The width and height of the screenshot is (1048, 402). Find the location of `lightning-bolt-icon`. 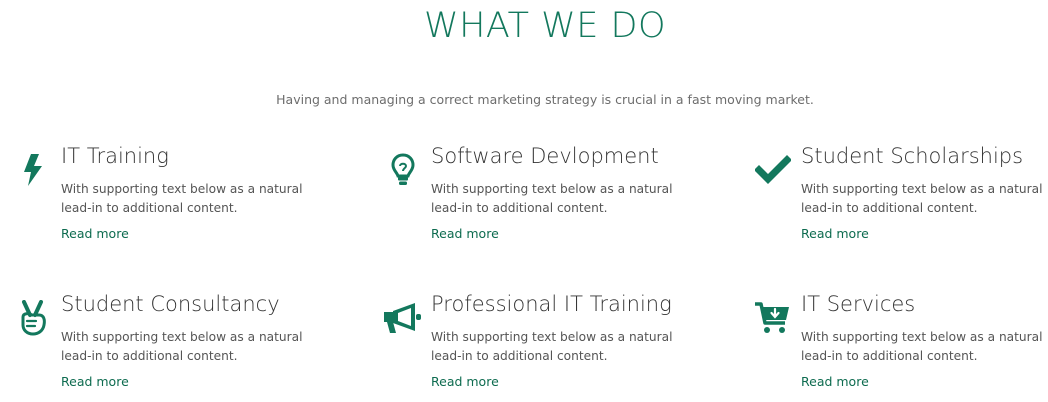

lightning-bolt-icon is located at coordinates (33, 170).